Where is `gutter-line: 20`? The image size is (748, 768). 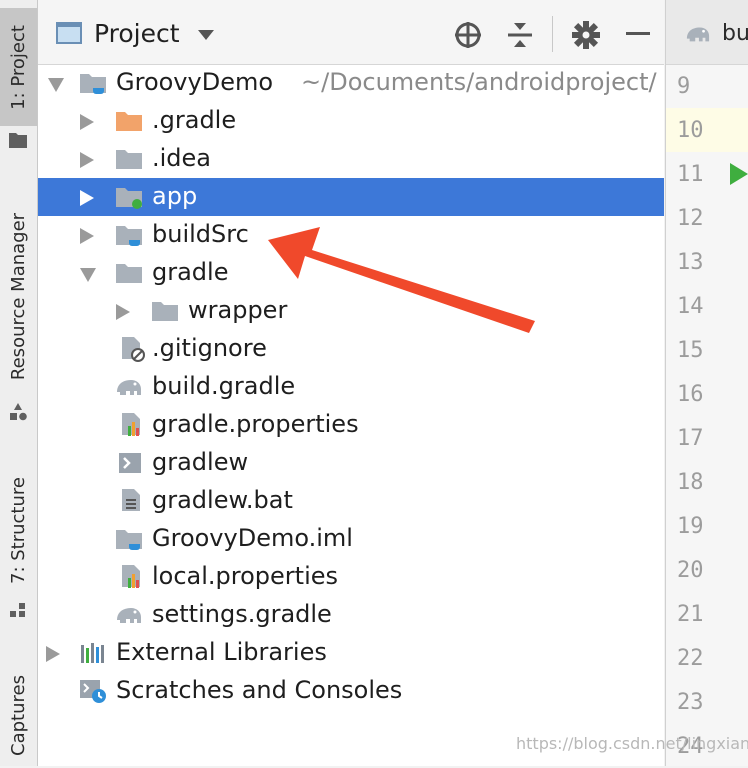 gutter-line: 20 is located at coordinates (707, 570).